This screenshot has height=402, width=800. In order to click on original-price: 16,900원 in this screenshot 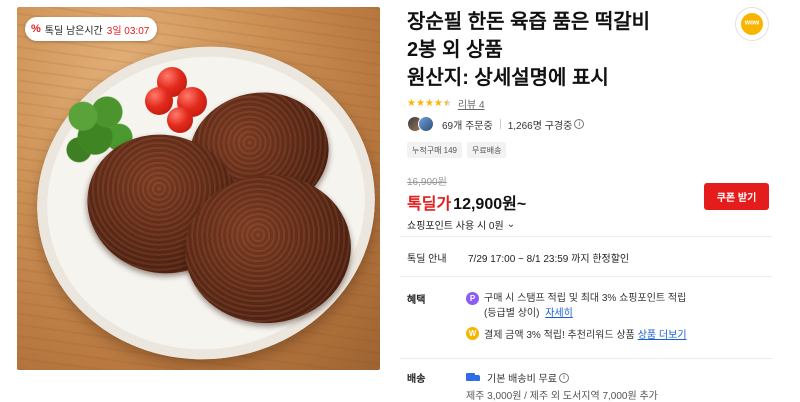, I will do `click(427, 182)`.